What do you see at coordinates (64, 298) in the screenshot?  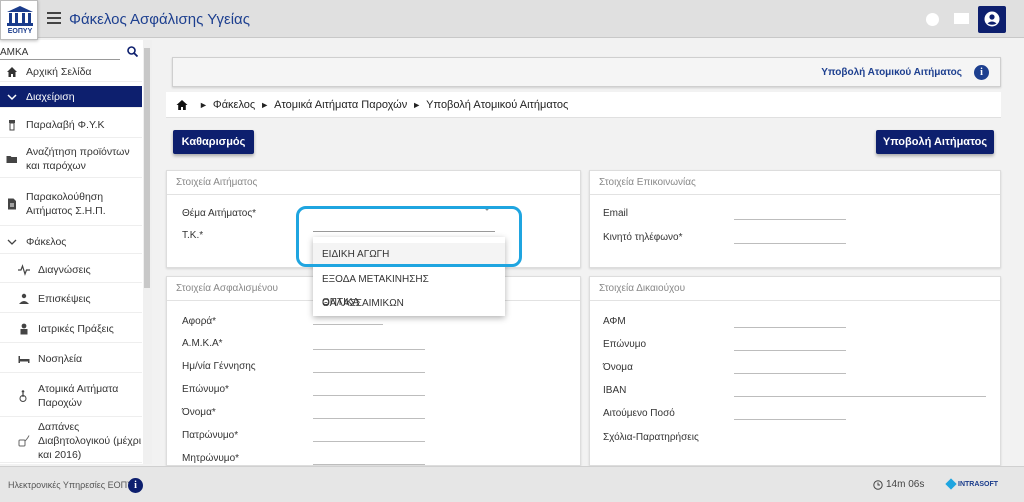 I see `sidebar-item-label: Επισκέψεις` at bounding box center [64, 298].